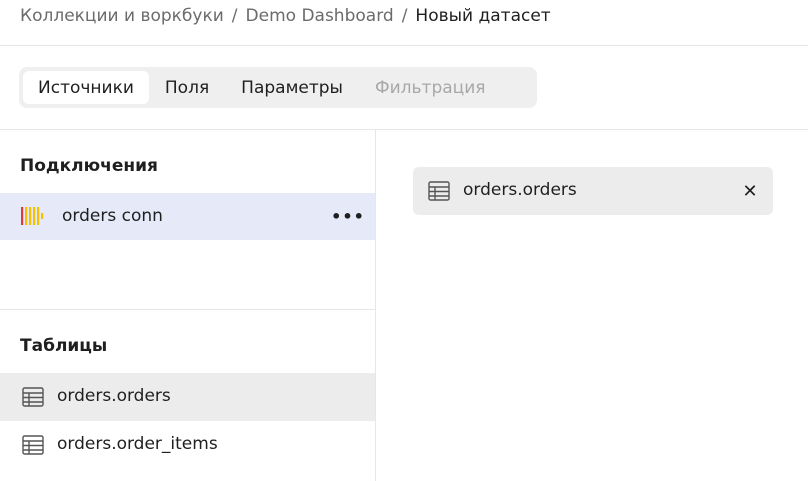  Describe the element at coordinates (520, 190) in the screenshot. I see `source-chip-label: orders.orders` at that location.